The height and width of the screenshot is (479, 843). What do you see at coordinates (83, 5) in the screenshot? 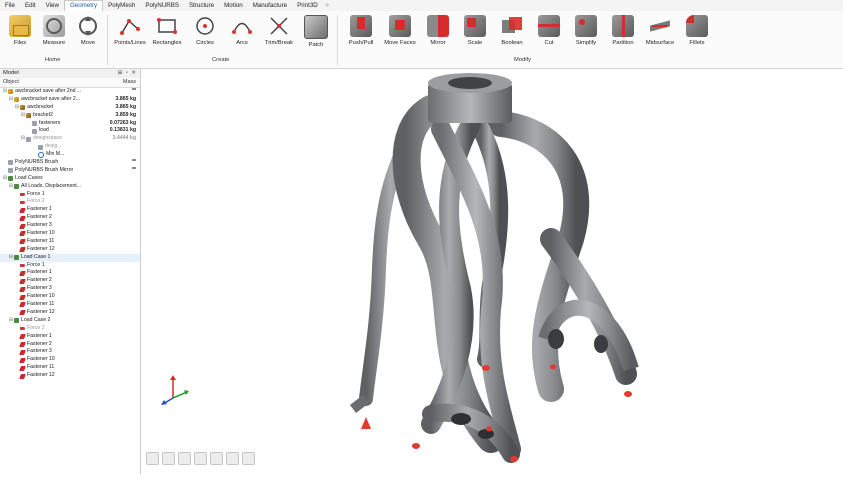
I see `menu-geometry: Geometry` at bounding box center [83, 5].